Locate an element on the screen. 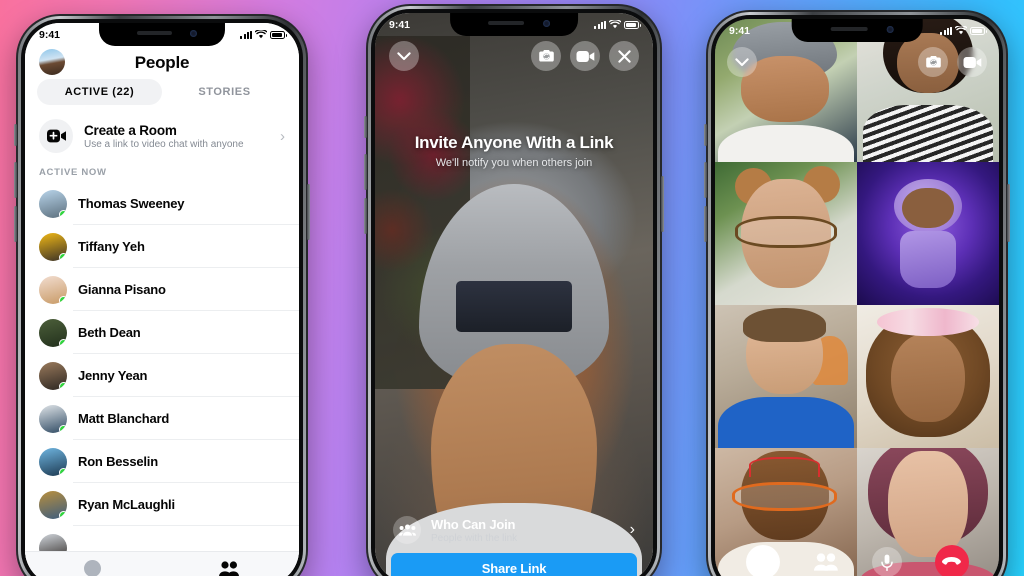 Image resolution: width=1024 pixels, height=576 pixels. contact-name: Gianna Pisano is located at coordinates (122, 289).